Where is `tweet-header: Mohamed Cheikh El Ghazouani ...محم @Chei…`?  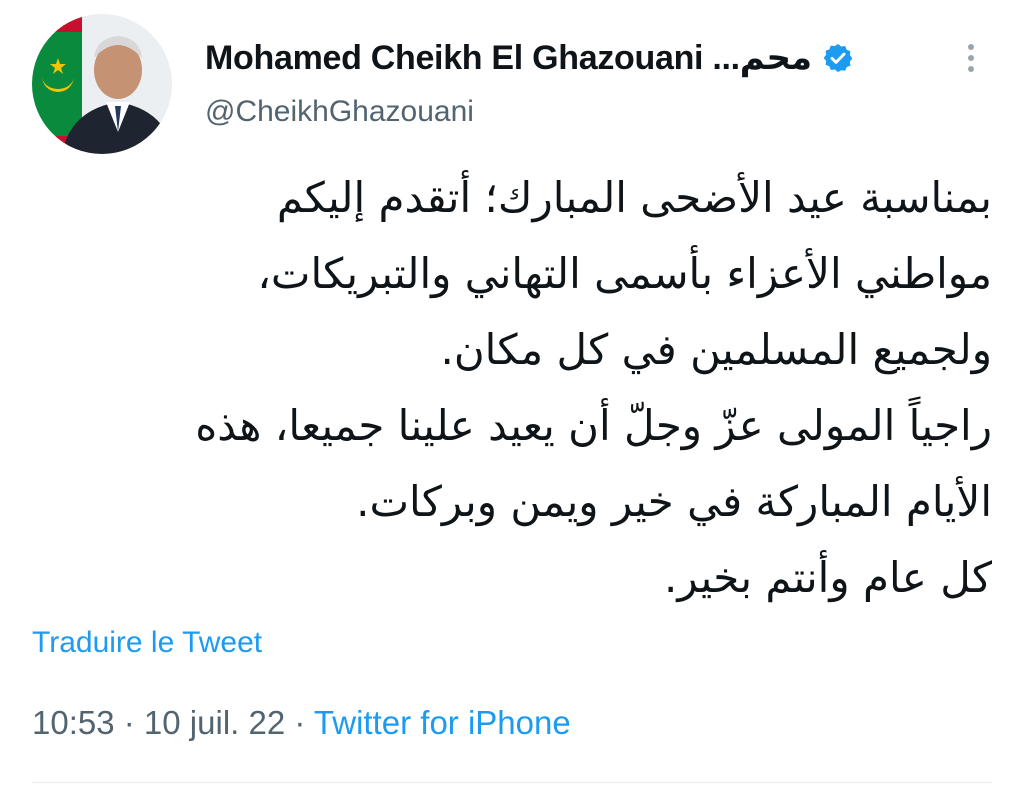 tweet-header: Mohamed Cheikh El Ghazouani ...محم @Chei… is located at coordinates (585, 83).